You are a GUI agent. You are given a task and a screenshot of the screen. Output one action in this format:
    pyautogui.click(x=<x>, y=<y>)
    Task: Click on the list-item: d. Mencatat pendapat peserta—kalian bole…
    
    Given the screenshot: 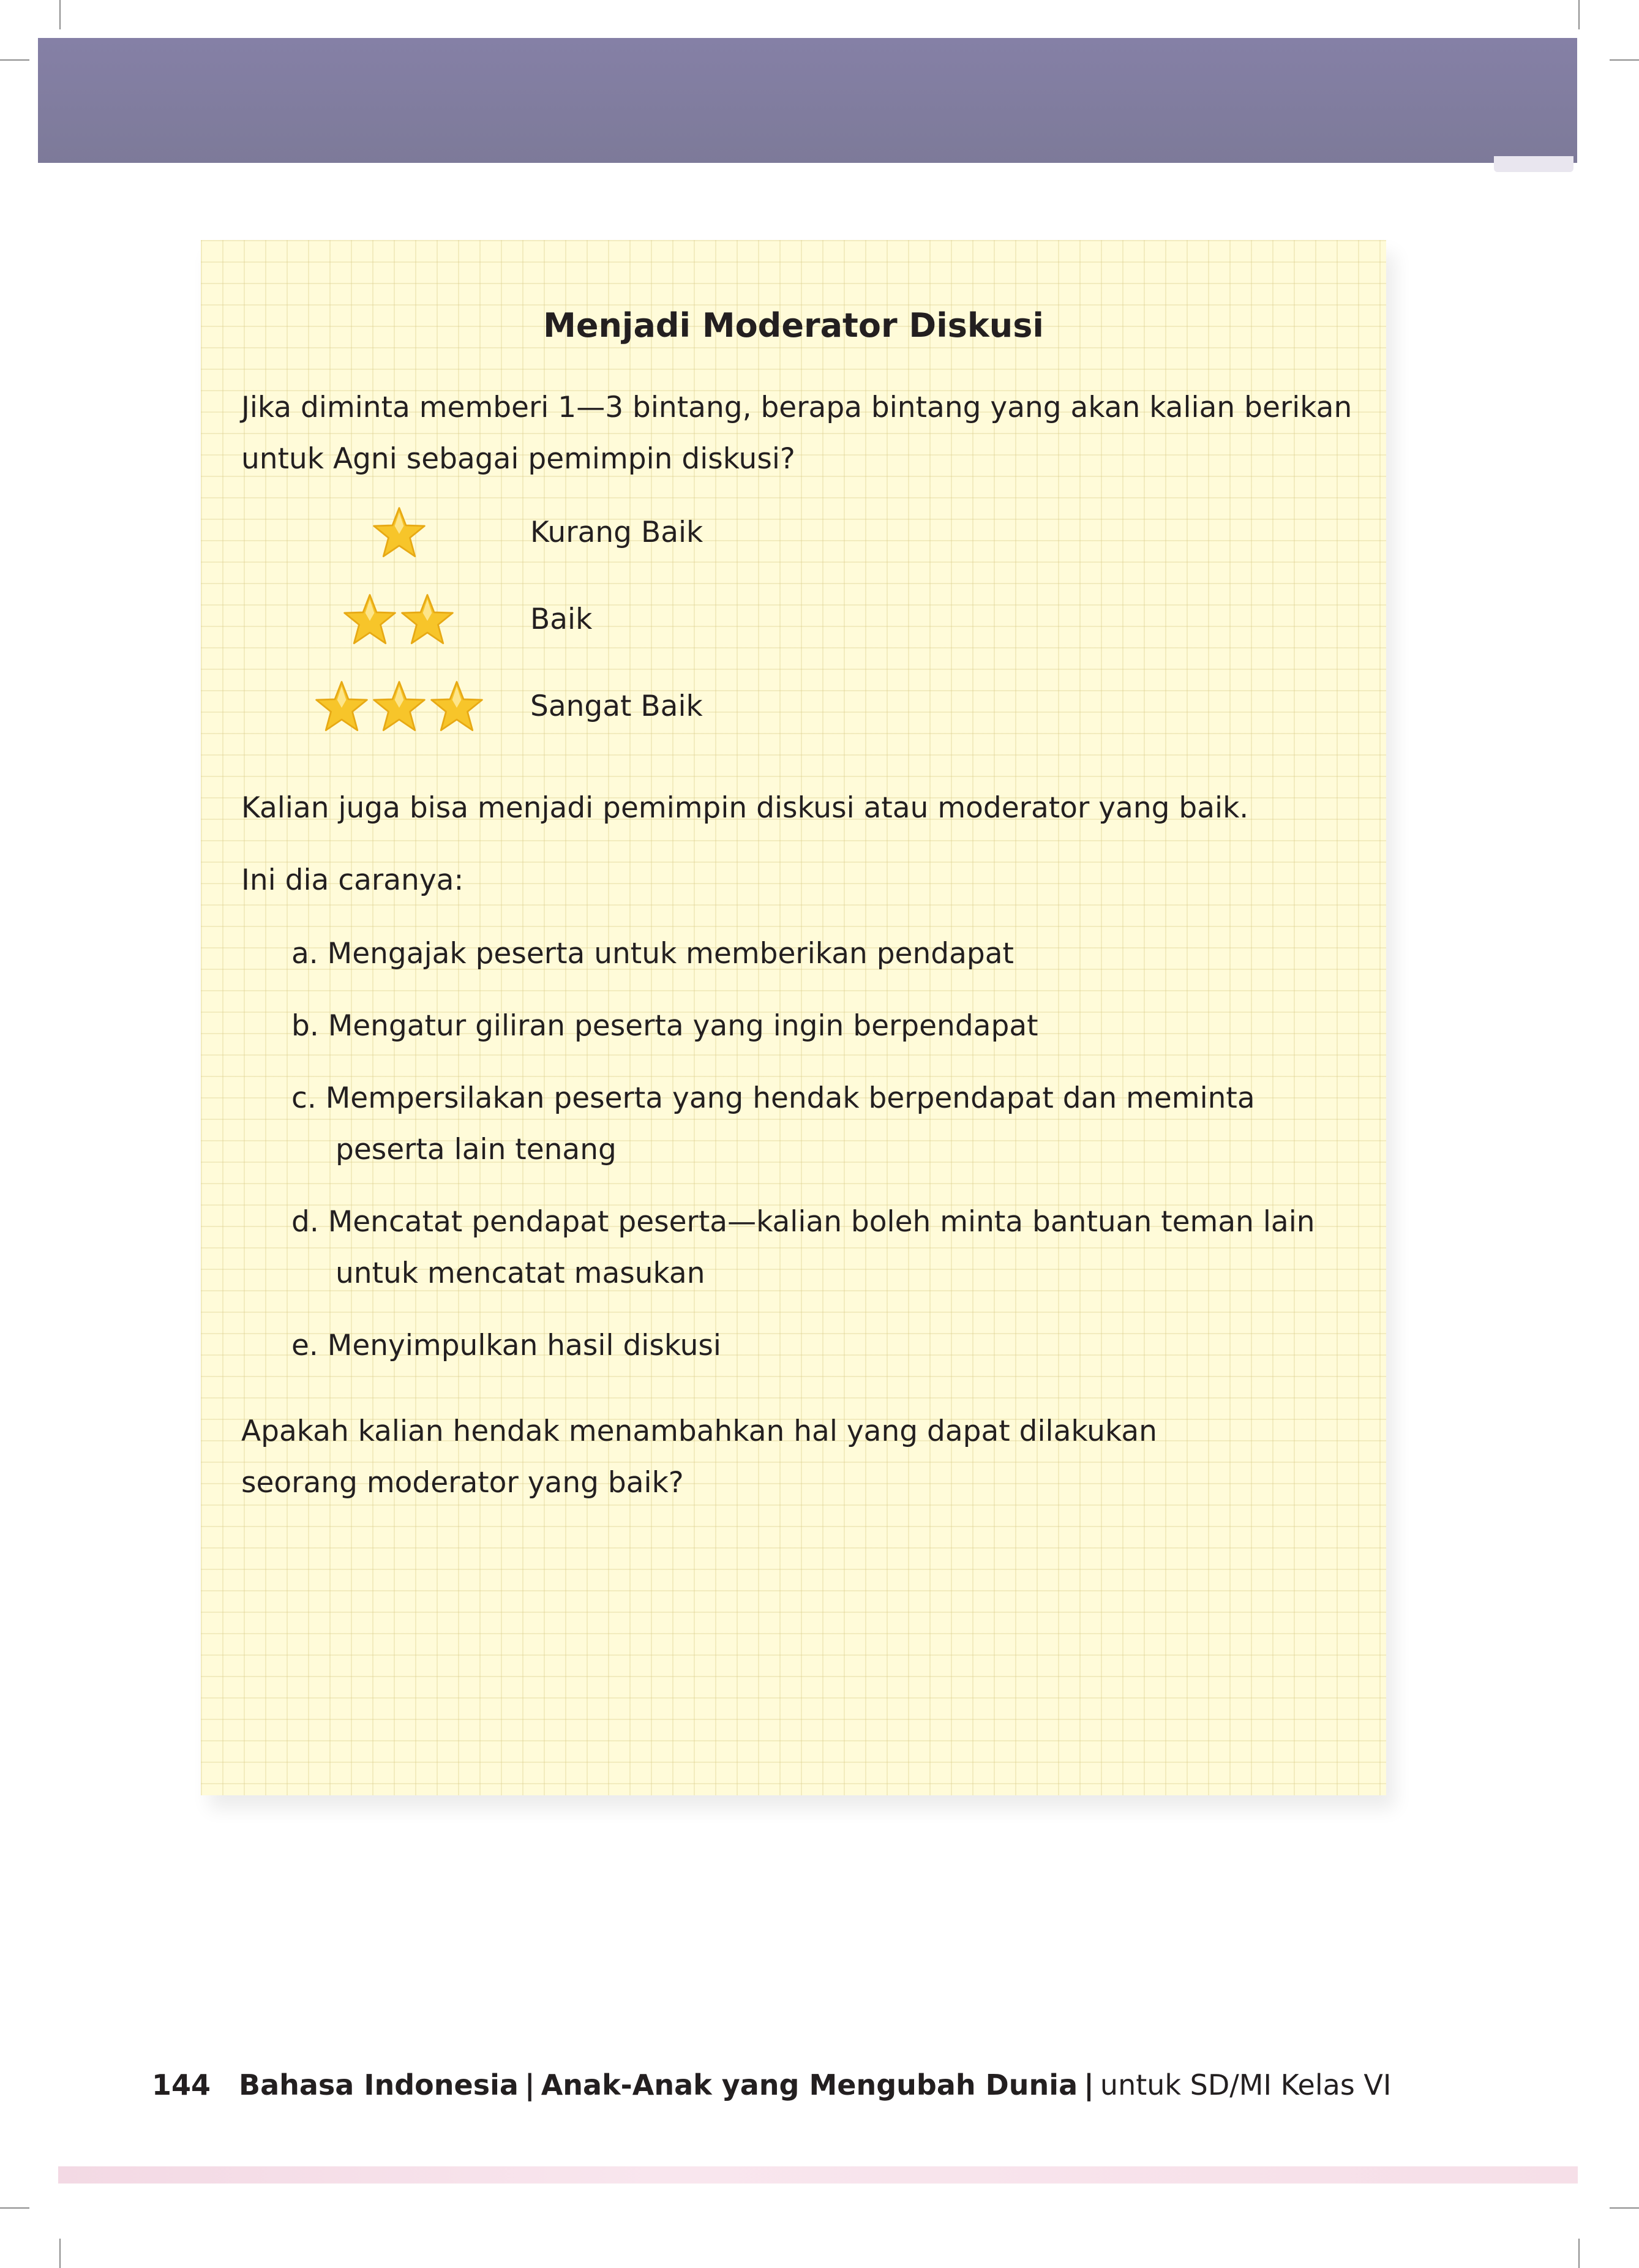 What is the action you would take?
    pyautogui.click(x=803, y=1247)
    